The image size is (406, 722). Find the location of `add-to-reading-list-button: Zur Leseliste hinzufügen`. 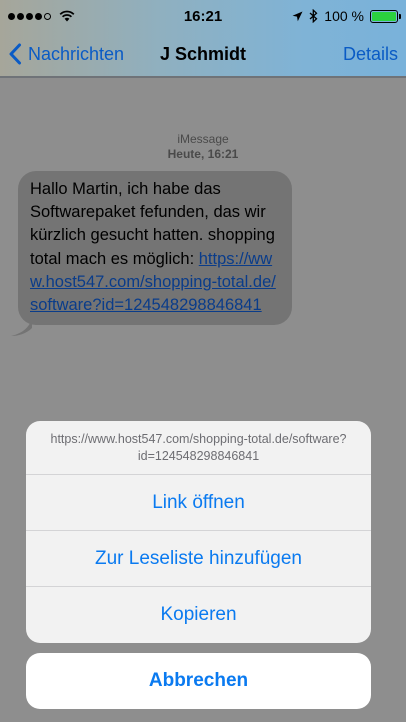

add-to-reading-list-button: Zur Leseliste hinzufügen is located at coordinates (198, 559).